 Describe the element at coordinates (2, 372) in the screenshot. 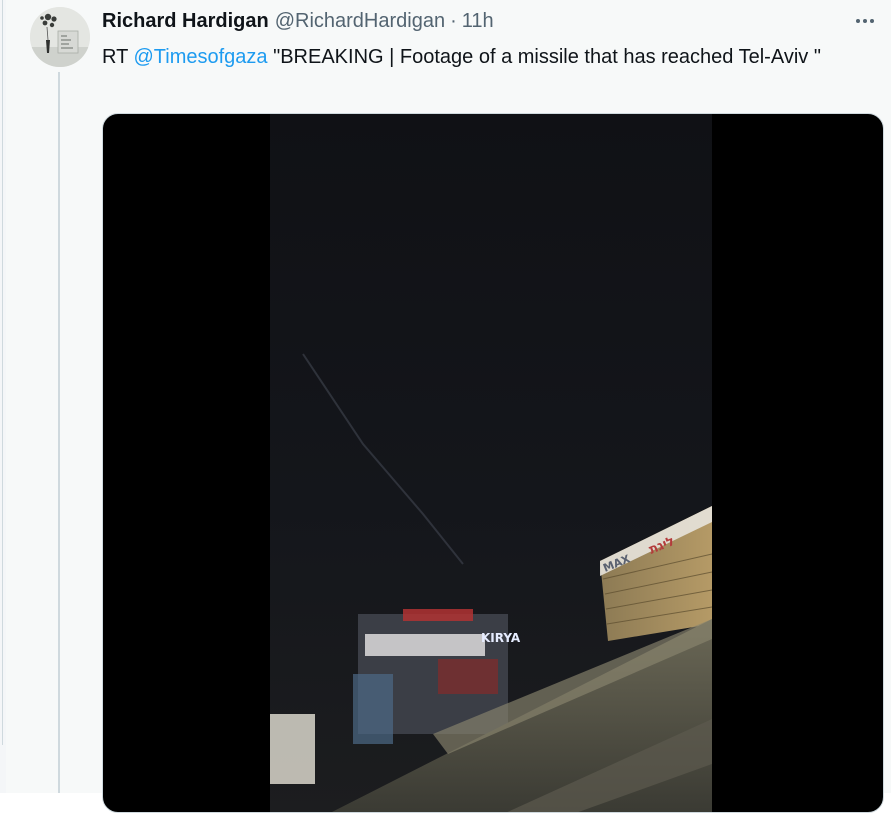

I see `left-edge-divider` at that location.